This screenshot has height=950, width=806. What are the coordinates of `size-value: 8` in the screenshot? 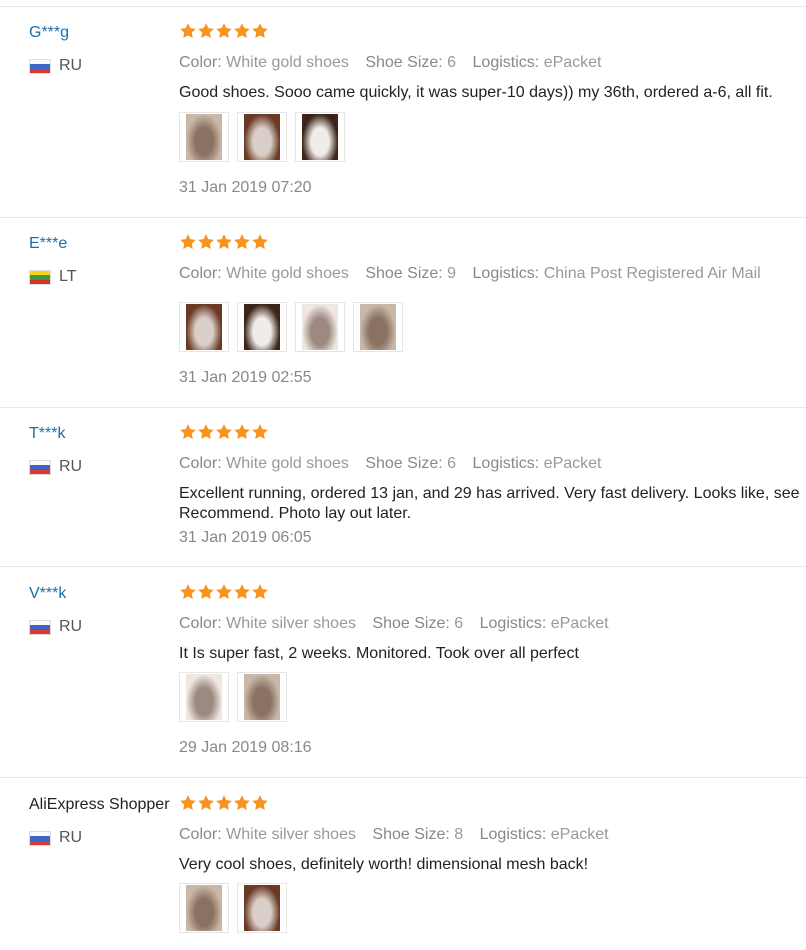 It's located at (459, 834).